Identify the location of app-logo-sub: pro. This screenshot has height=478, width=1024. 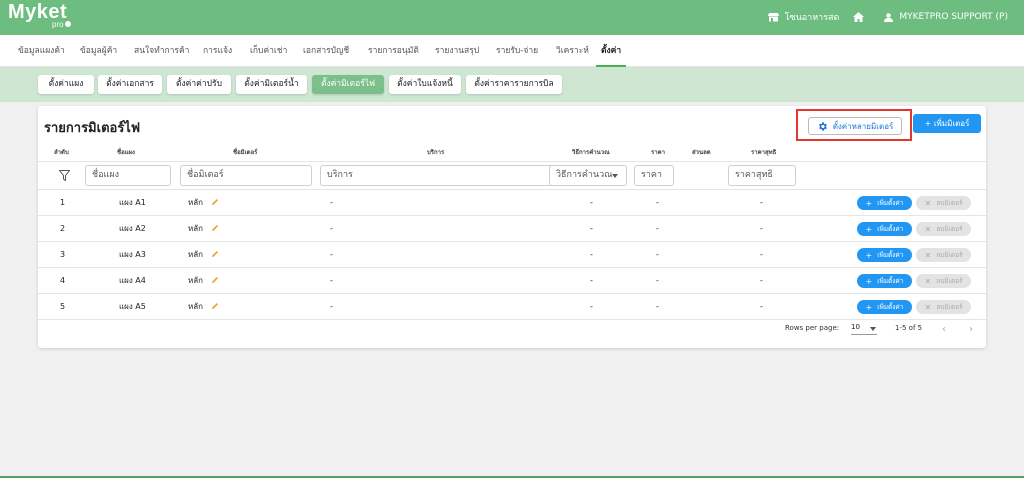
(61, 24).